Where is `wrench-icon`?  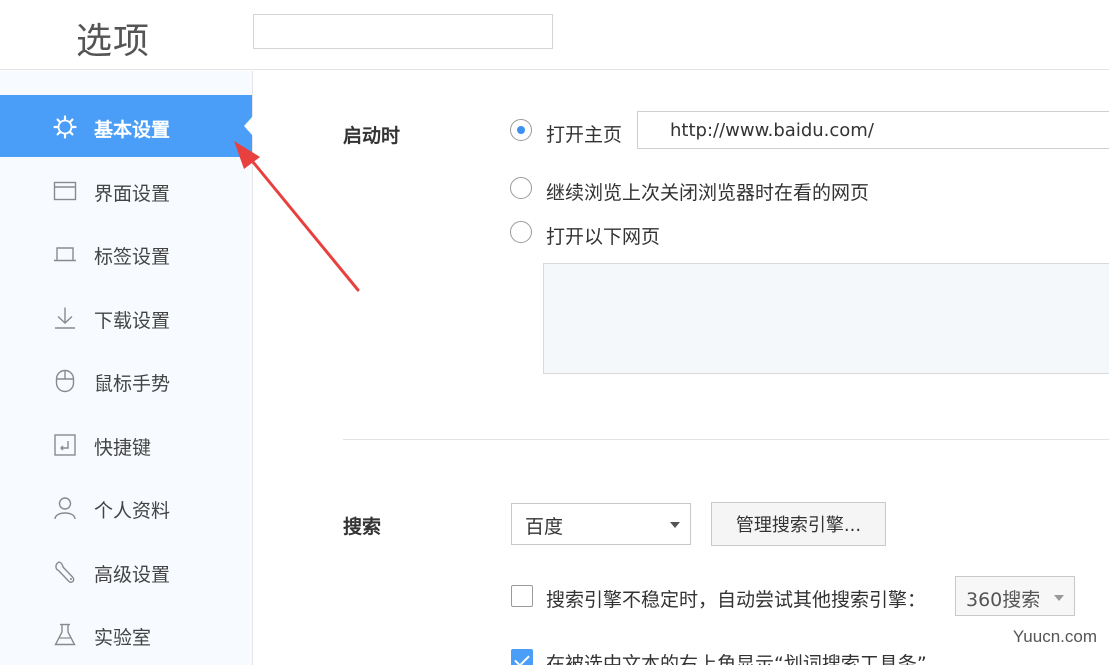
wrench-icon is located at coordinates (65, 572).